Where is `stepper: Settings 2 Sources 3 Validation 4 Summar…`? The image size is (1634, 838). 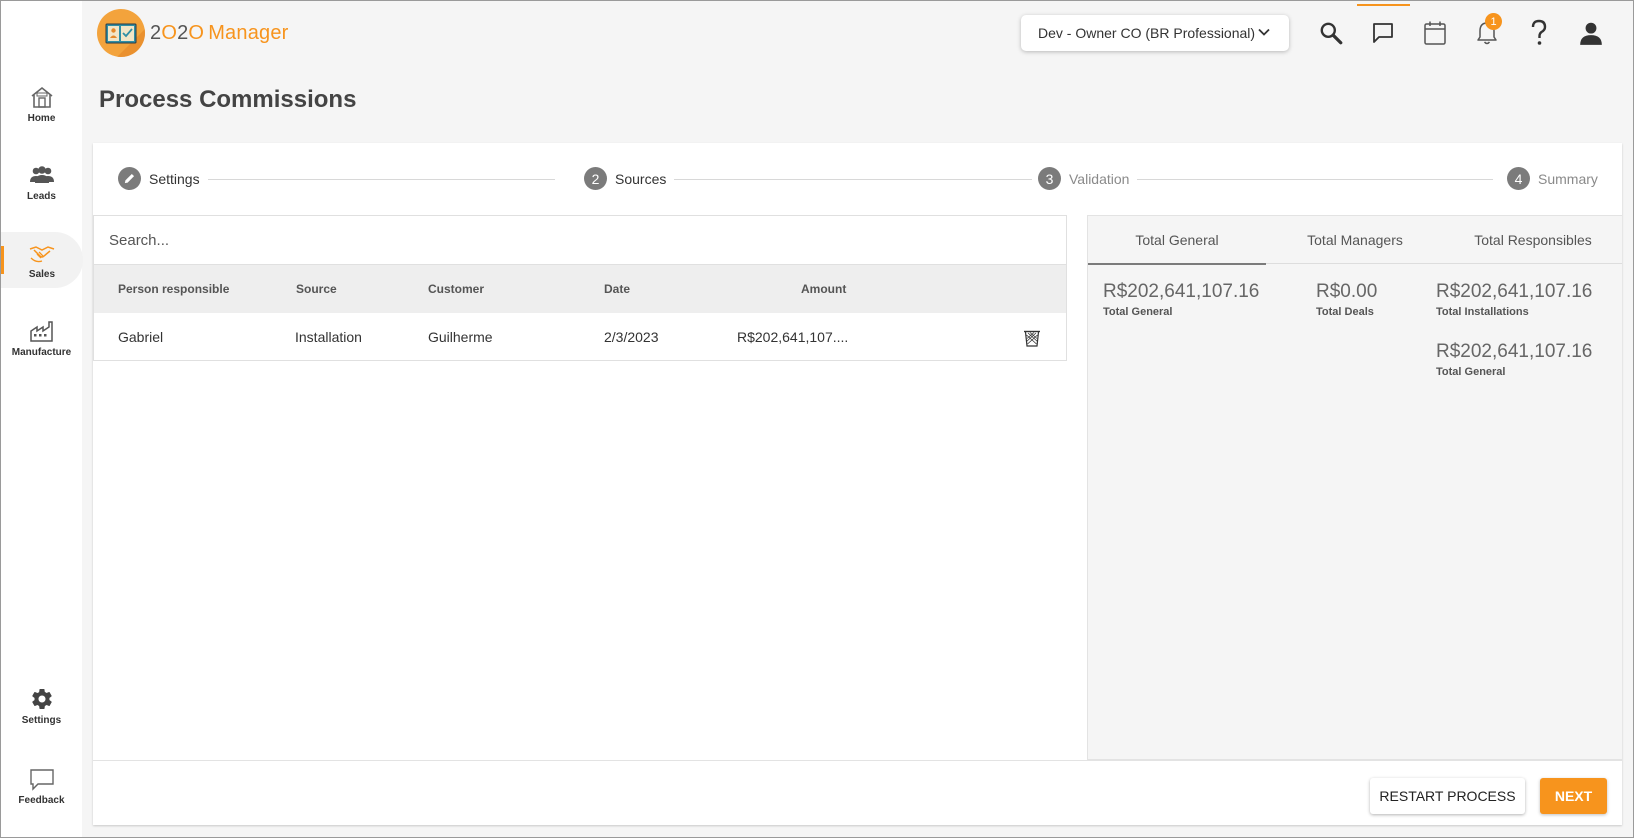
stepper: Settings 2 Sources 3 Validation 4 Summar… is located at coordinates (857, 179).